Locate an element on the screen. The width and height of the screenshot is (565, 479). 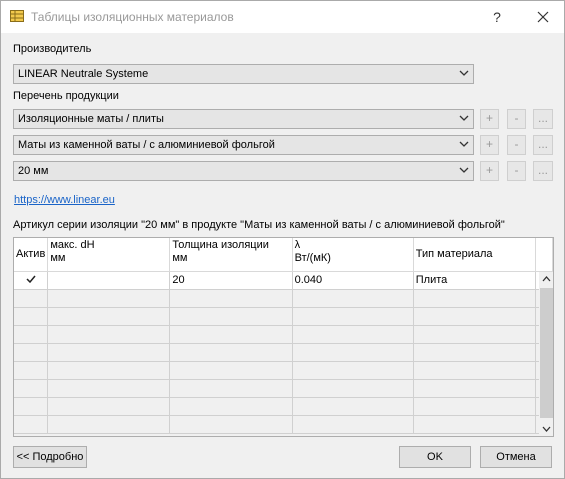
cancel-button: Отмена is located at coordinates (516, 457).